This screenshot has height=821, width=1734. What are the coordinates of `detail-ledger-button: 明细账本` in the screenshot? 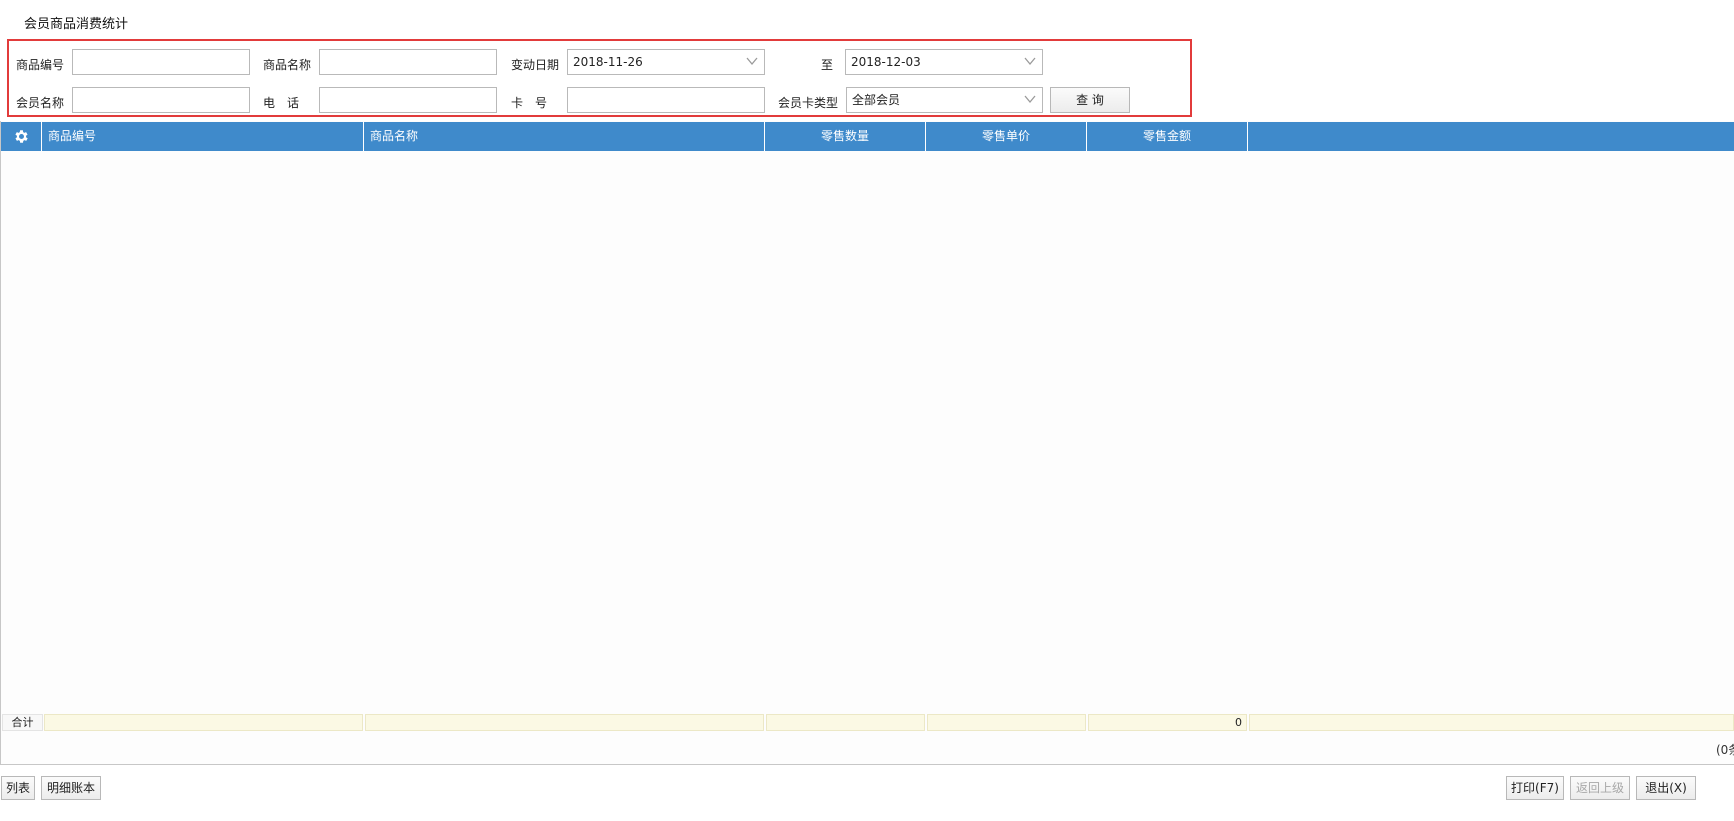 It's located at (71, 788).